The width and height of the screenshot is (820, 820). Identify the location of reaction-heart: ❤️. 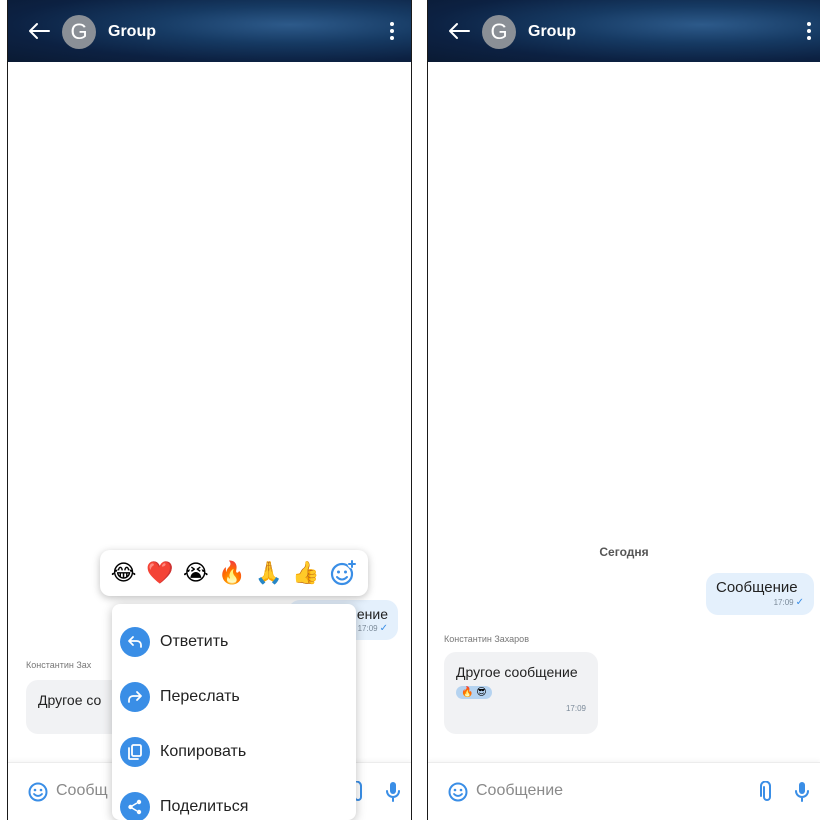
(159, 573).